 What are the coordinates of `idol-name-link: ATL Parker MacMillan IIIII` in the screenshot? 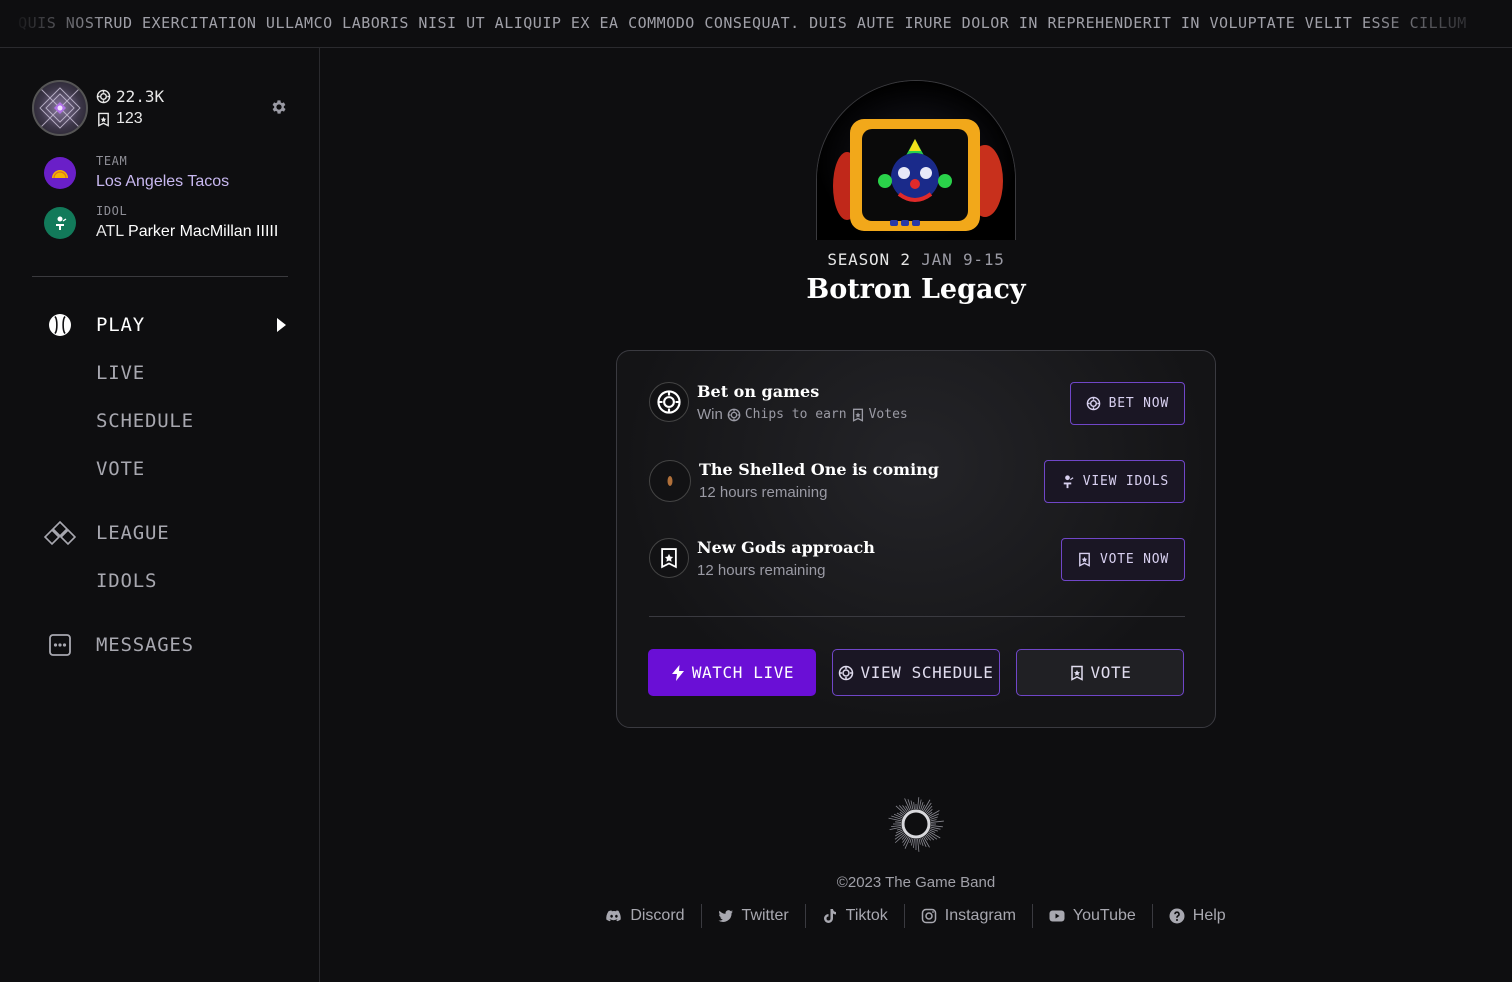 It's located at (187, 232).